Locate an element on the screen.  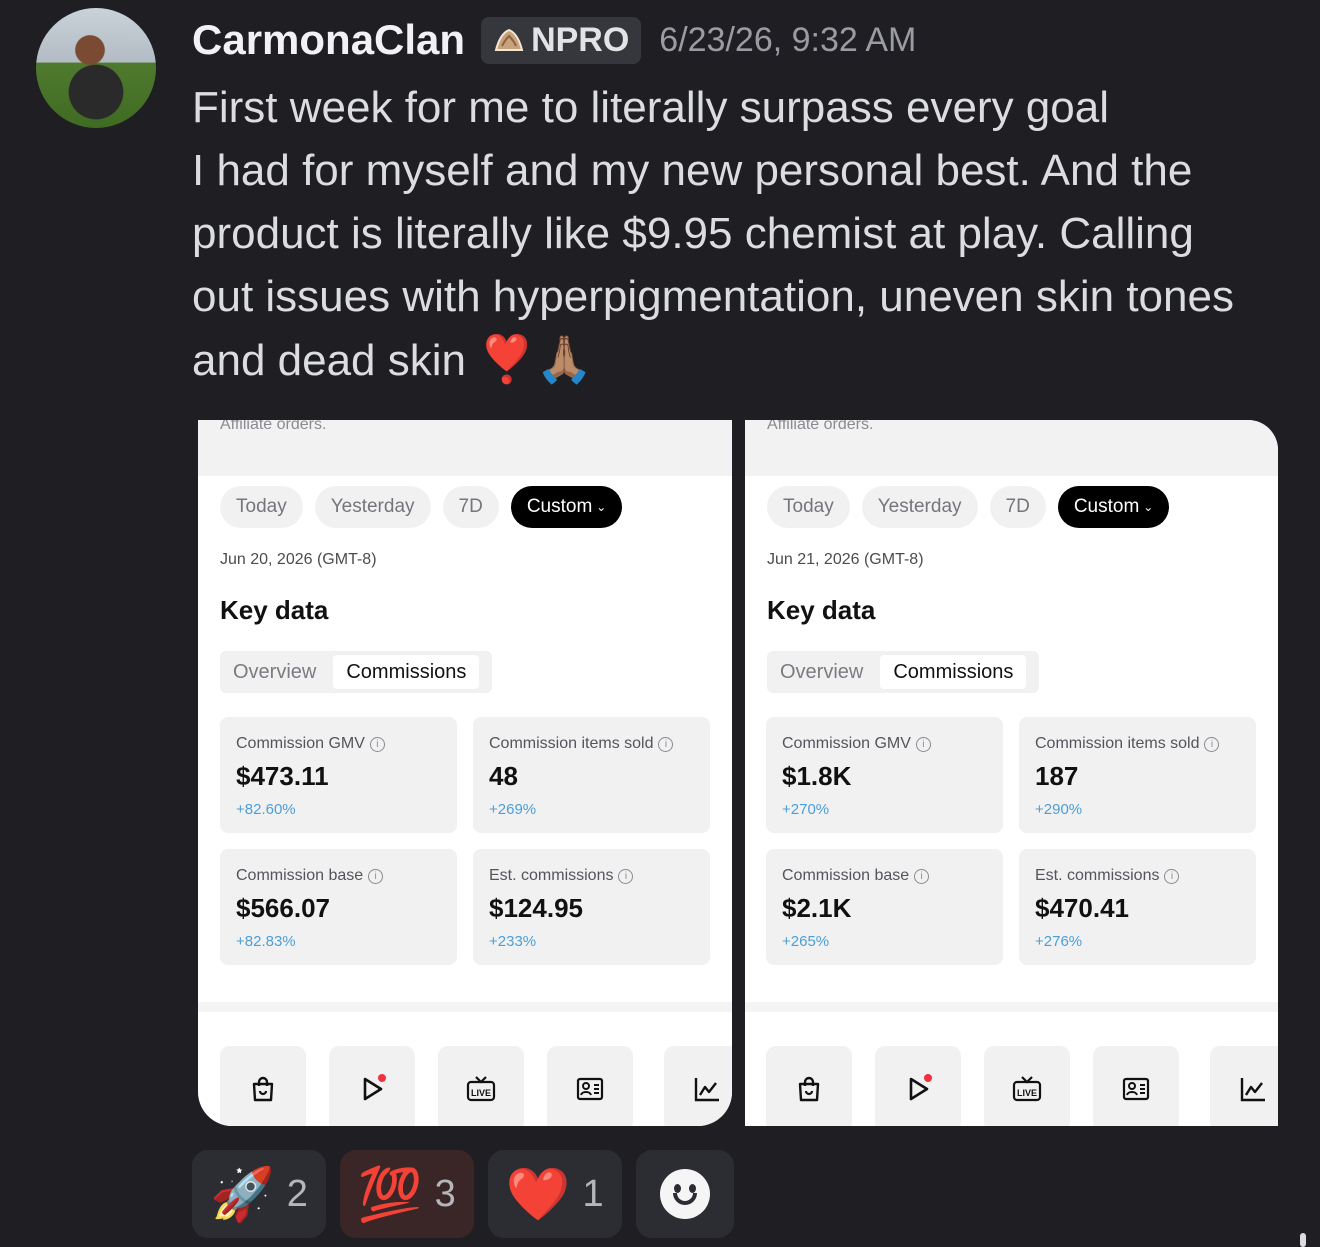
metric-tile: Commission GMV i $473.11 +82.60% is located at coordinates (338, 775).